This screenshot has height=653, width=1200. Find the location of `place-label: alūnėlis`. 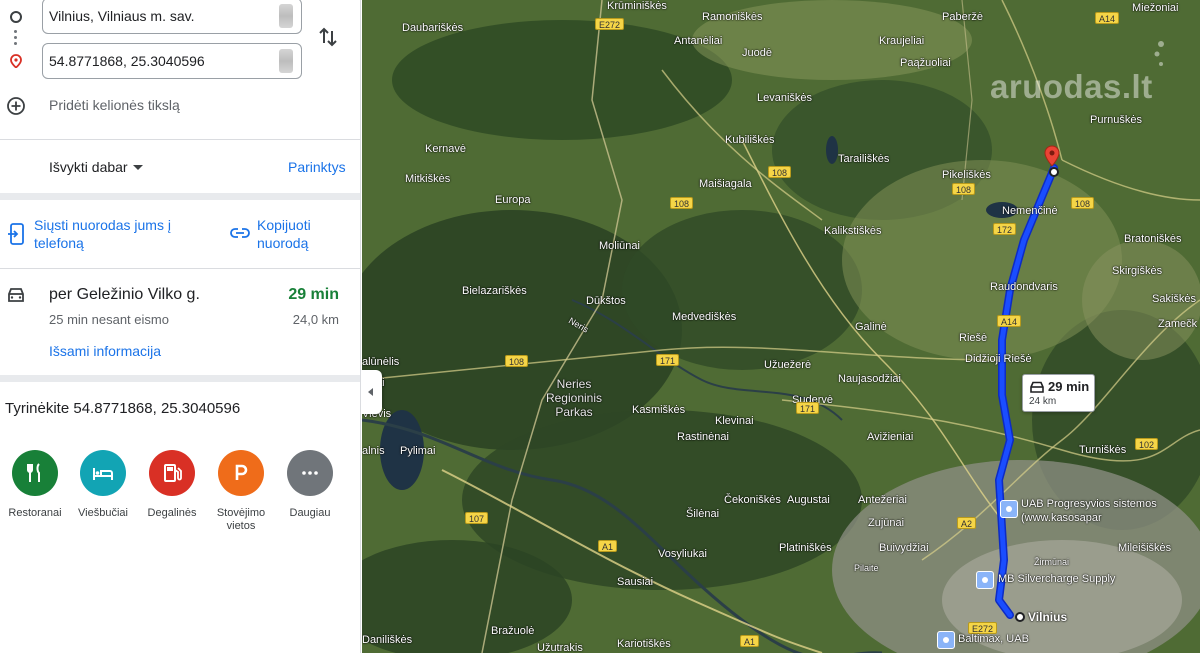

place-label: alūnėlis is located at coordinates (381, 362).